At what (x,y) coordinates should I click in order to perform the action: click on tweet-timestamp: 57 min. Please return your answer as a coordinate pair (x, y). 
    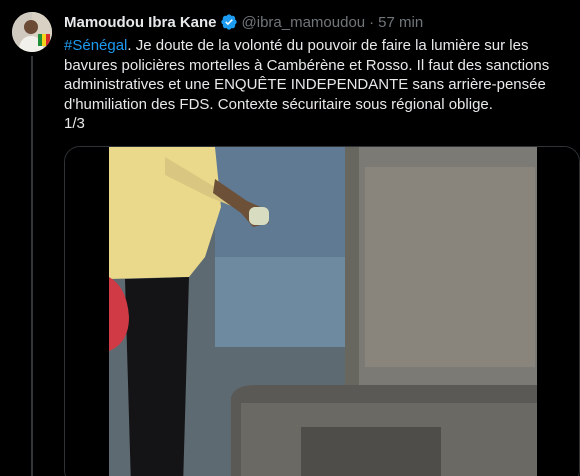
    Looking at the image, I should click on (400, 22).